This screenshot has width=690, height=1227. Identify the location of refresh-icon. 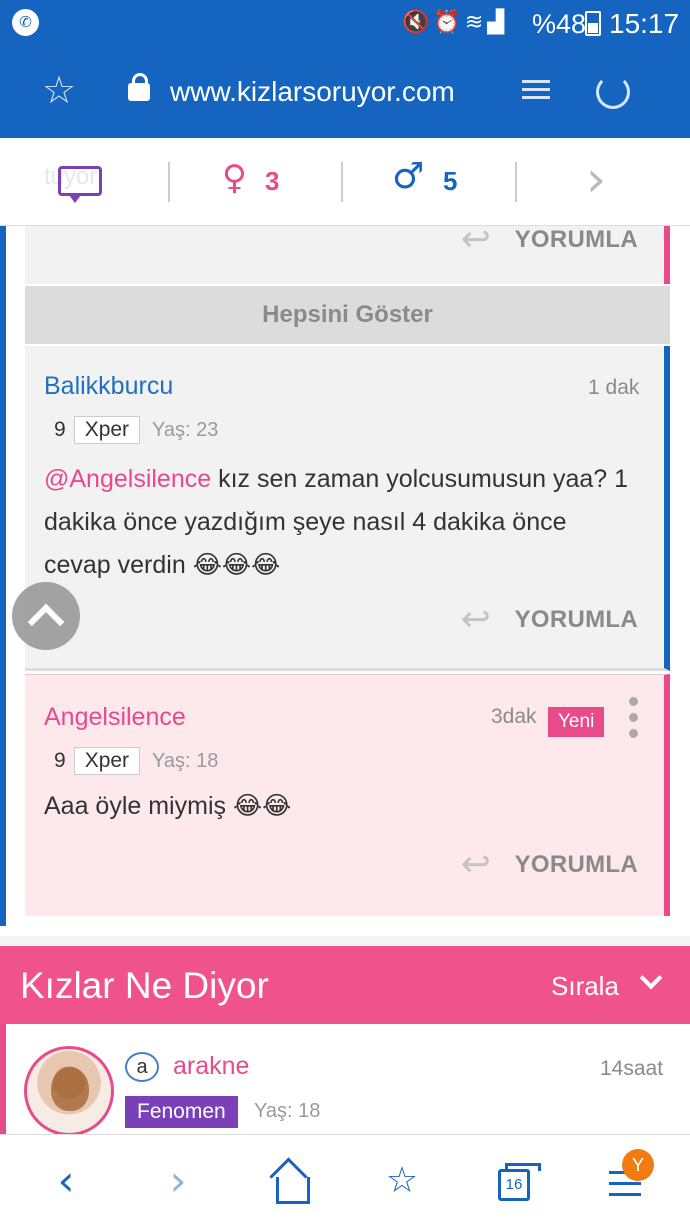
(613, 92).